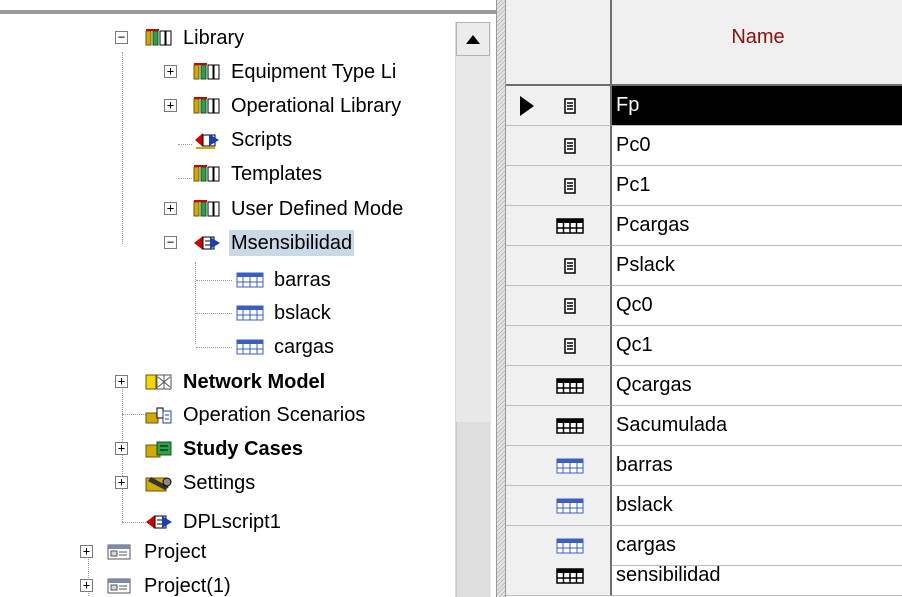 The width and height of the screenshot is (902, 597). What do you see at coordinates (175, 552) in the screenshot?
I see `tree-node-label: Project` at bounding box center [175, 552].